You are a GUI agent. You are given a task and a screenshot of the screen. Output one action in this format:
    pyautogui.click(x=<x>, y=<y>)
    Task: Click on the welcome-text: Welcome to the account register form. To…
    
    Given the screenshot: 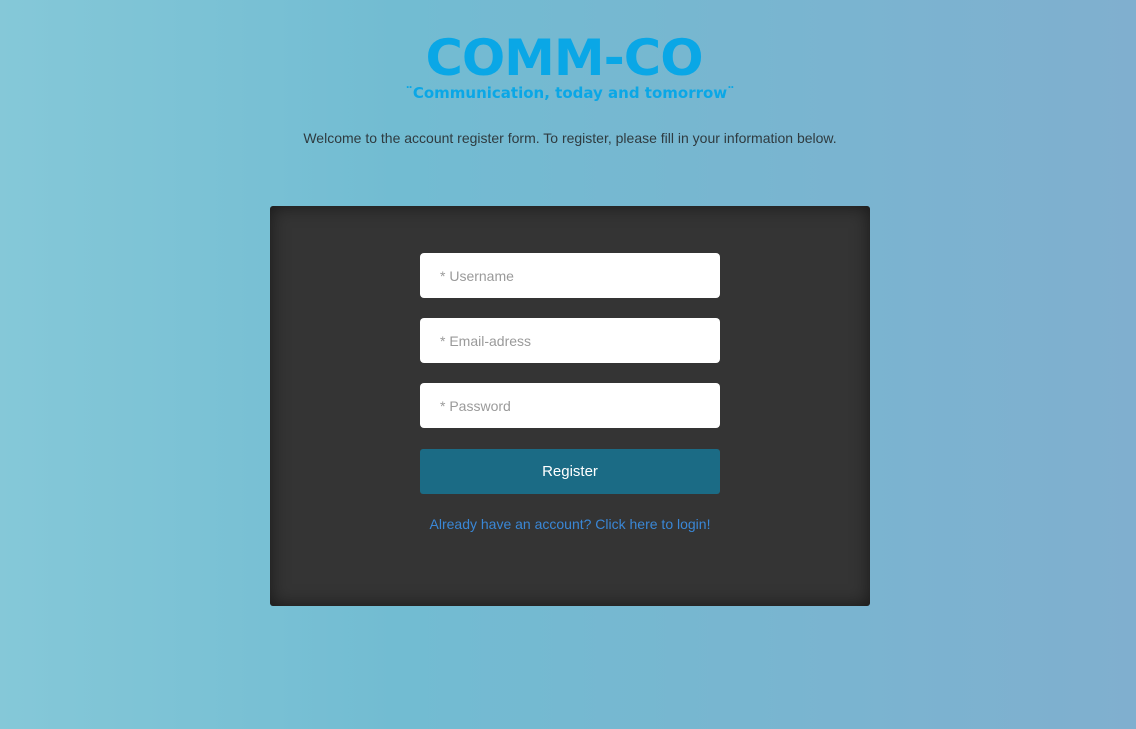 What is the action you would take?
    pyautogui.click(x=570, y=138)
    